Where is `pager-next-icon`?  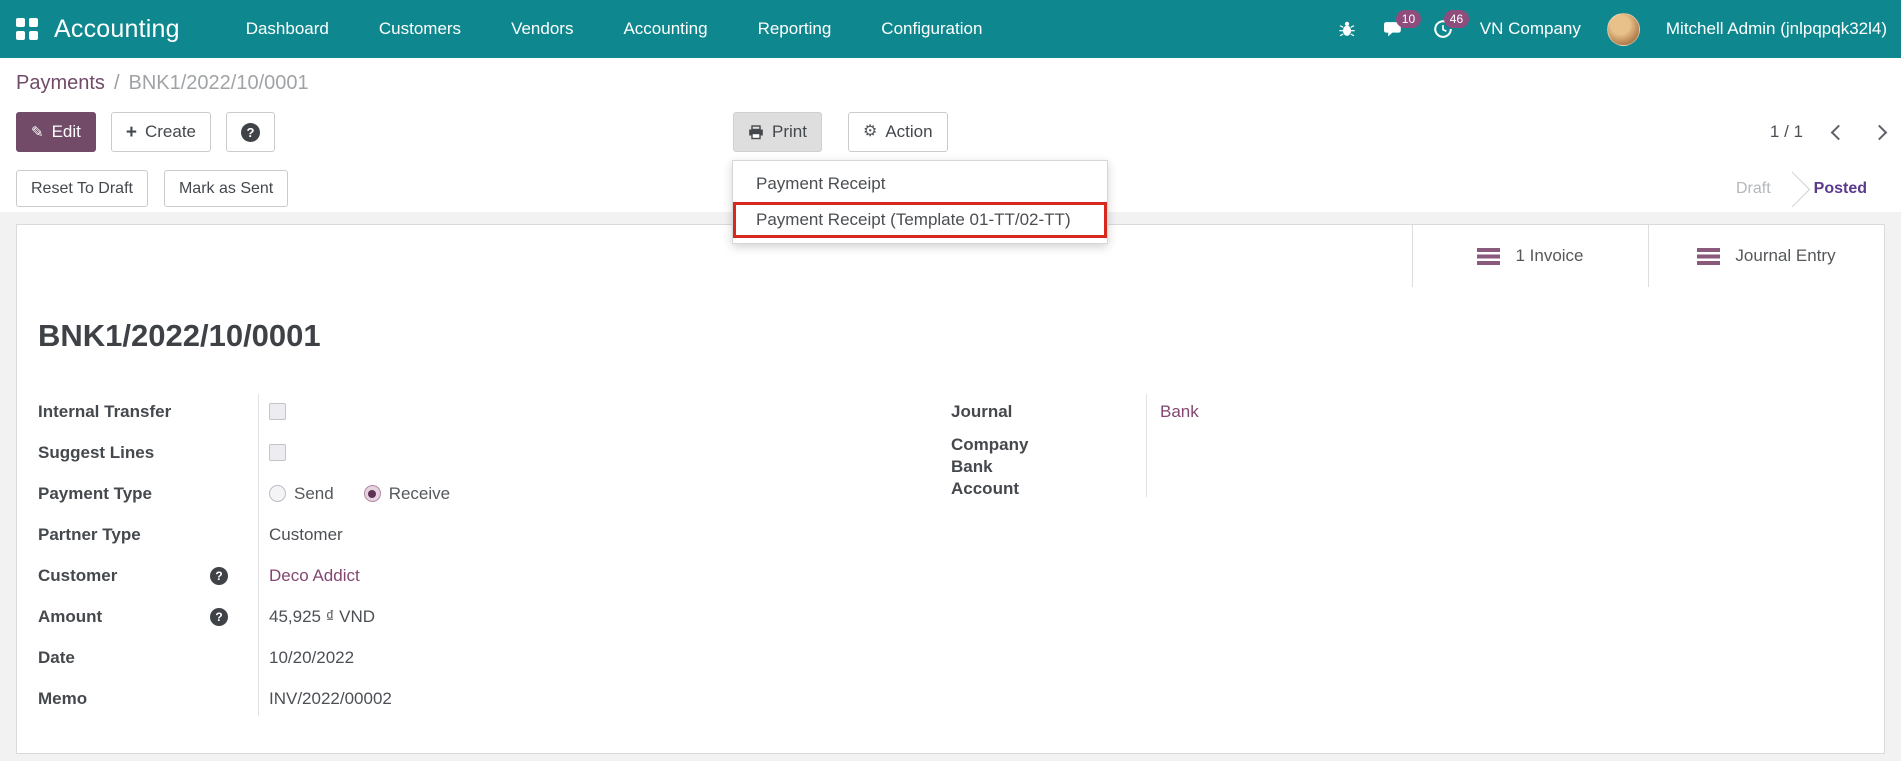
pager-next-icon is located at coordinates (1879, 132).